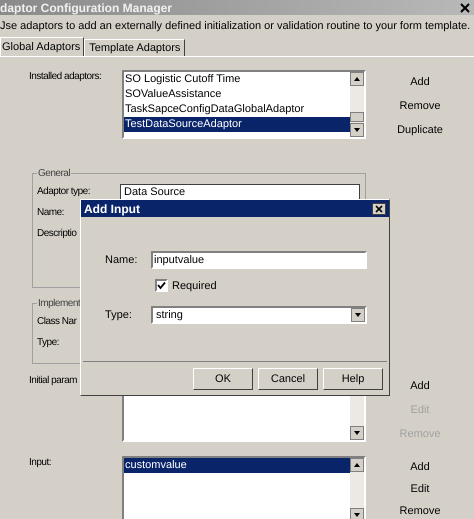 The width and height of the screenshot is (474, 519). Describe the element at coordinates (420, 489) in the screenshot. I see `action-button: Edit` at that location.